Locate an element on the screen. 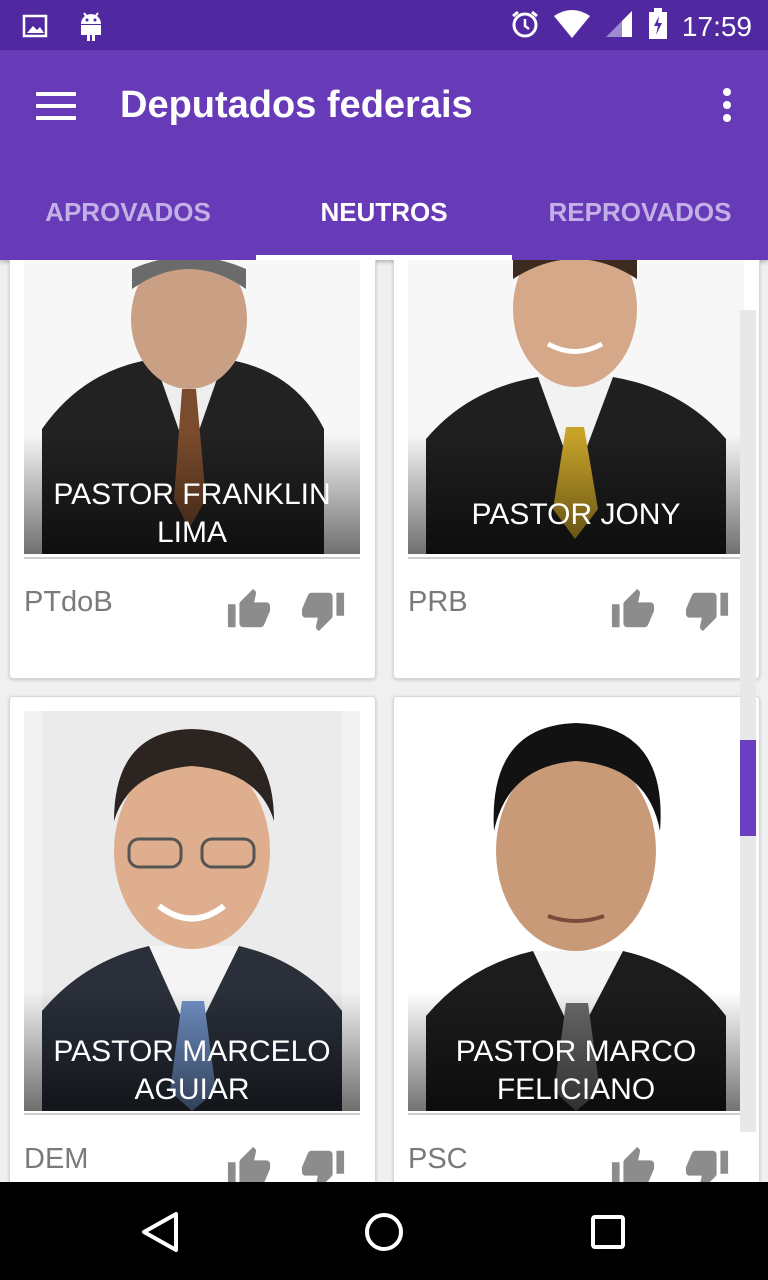  deputy-name: PASTOR FRANKLIN LIMA is located at coordinates (192, 513).